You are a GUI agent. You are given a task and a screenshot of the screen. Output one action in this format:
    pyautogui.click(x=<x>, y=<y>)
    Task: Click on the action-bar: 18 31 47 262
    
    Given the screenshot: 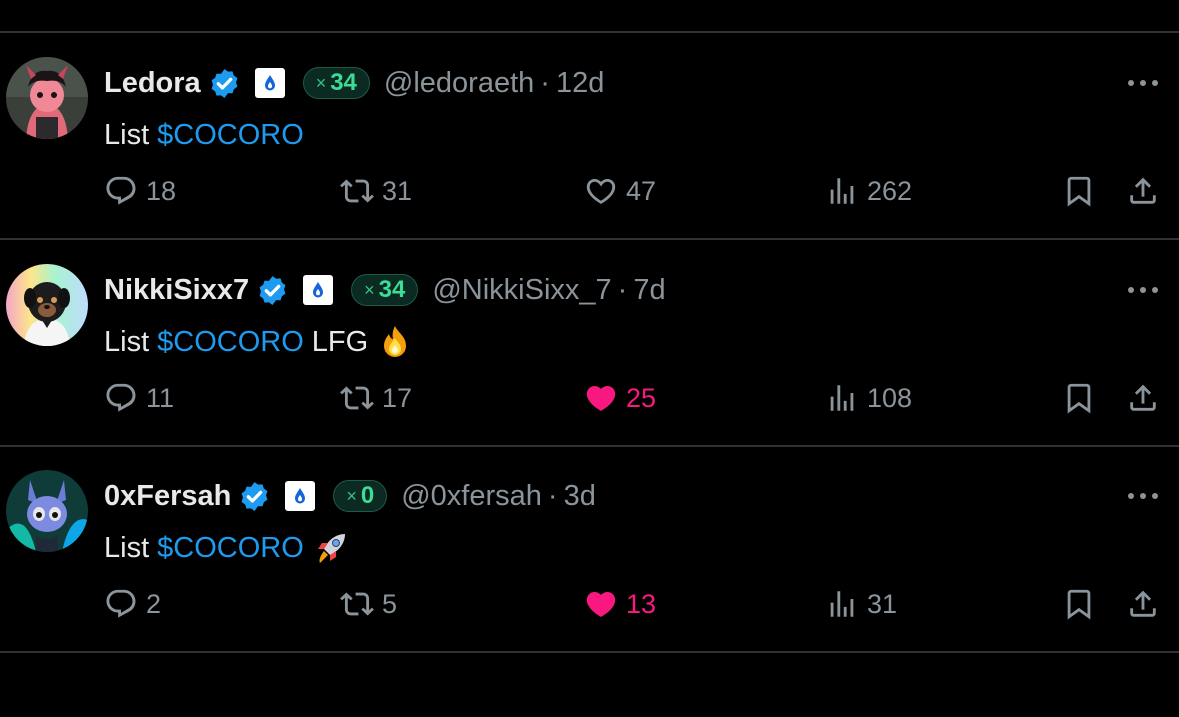 What is the action you would take?
    pyautogui.click(x=589, y=191)
    